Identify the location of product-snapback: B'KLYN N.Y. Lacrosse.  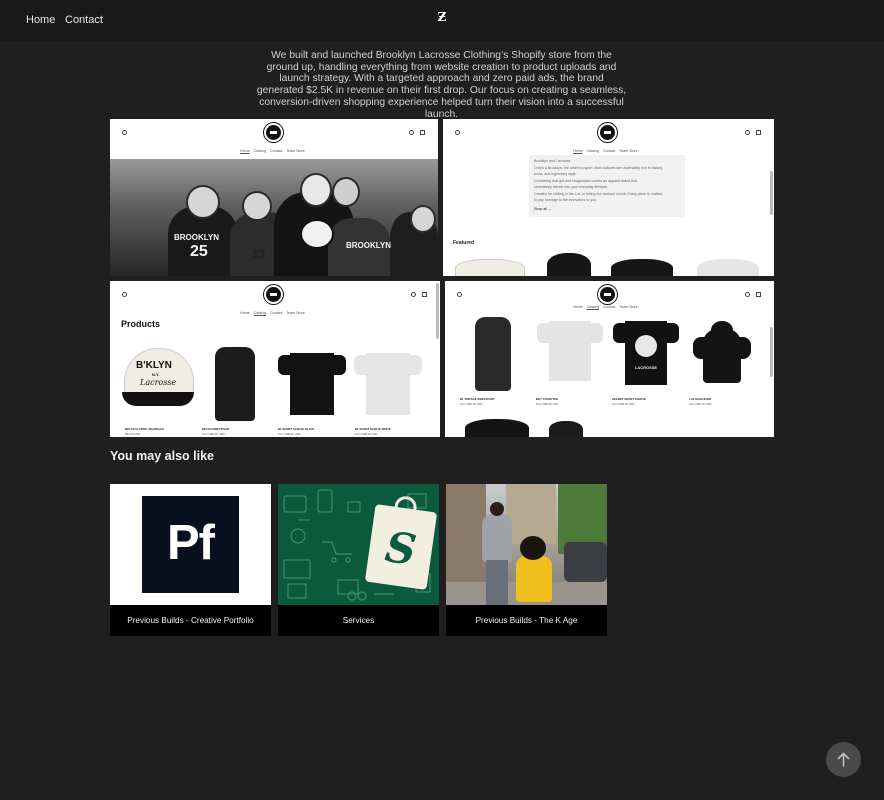
(159, 380).